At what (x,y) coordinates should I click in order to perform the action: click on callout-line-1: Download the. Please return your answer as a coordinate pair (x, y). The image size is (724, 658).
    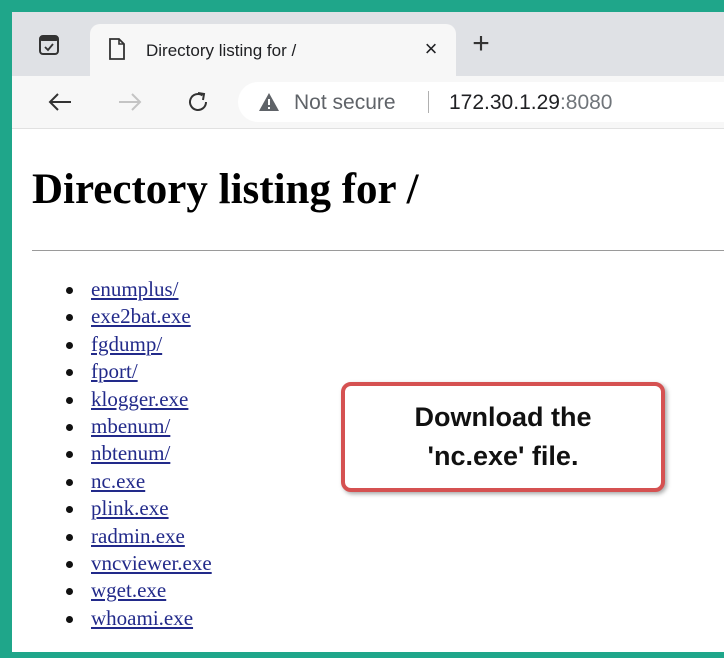
    Looking at the image, I should click on (503, 417).